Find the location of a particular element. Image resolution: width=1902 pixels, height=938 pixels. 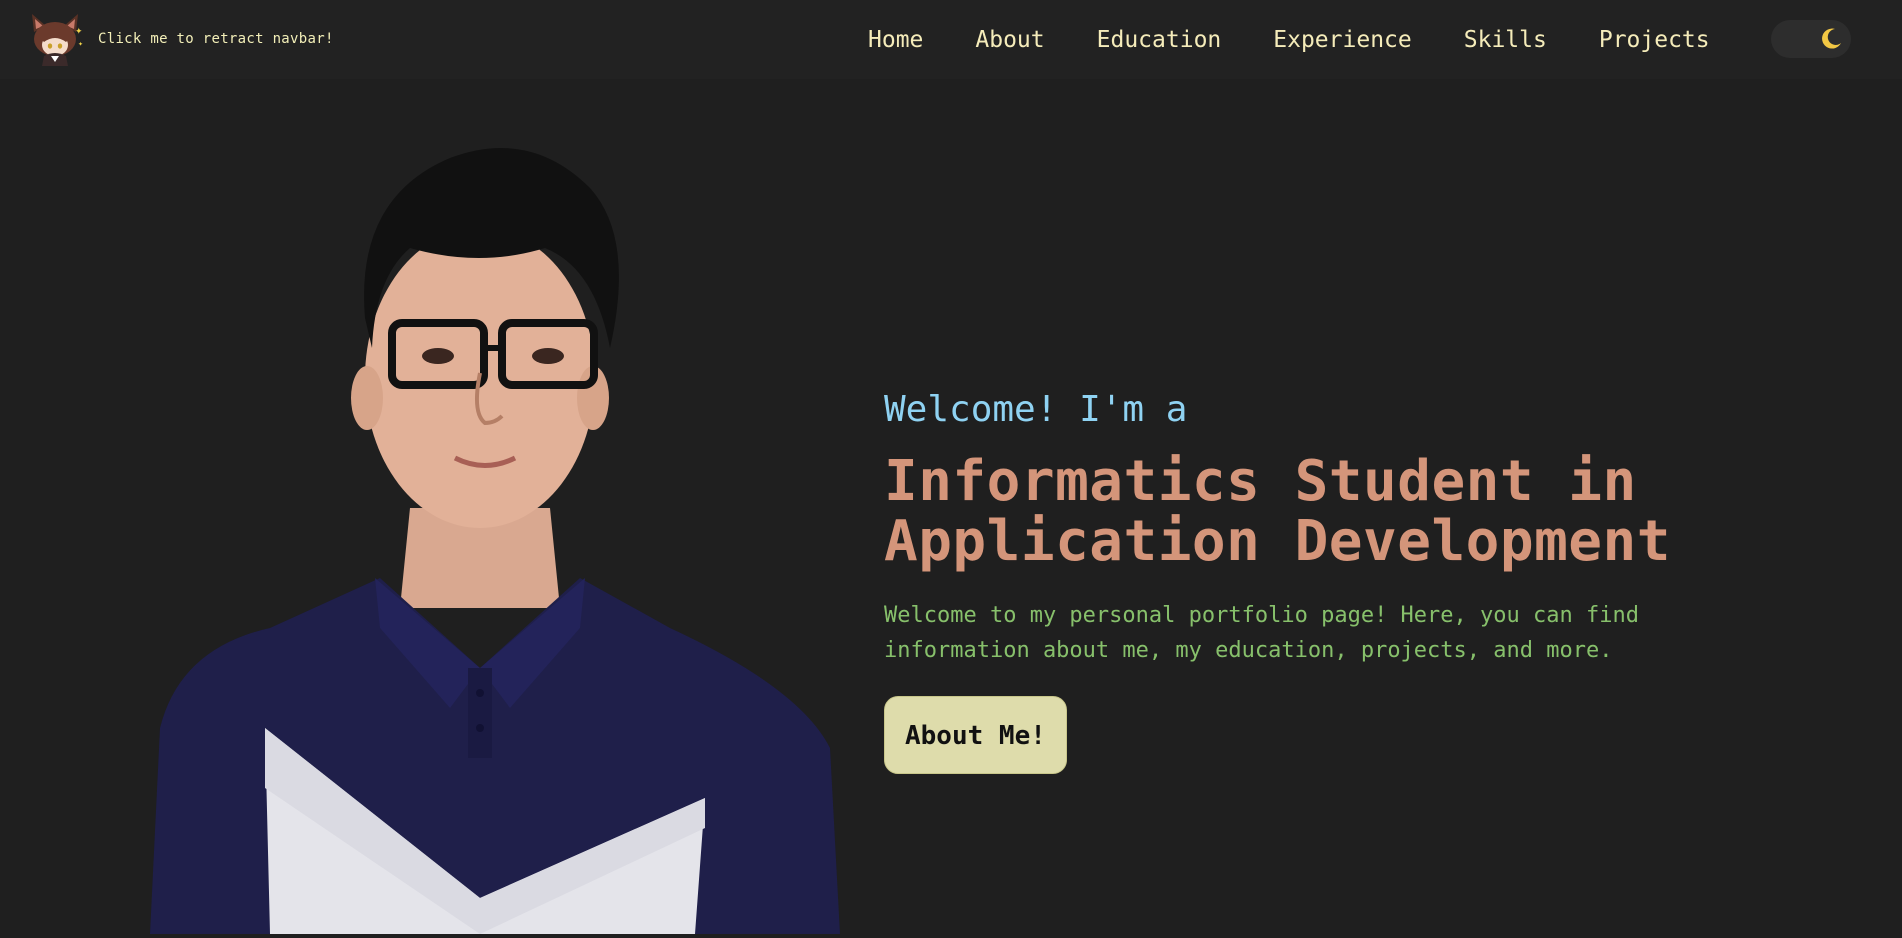

nav-link-home: Home is located at coordinates (895, 40).